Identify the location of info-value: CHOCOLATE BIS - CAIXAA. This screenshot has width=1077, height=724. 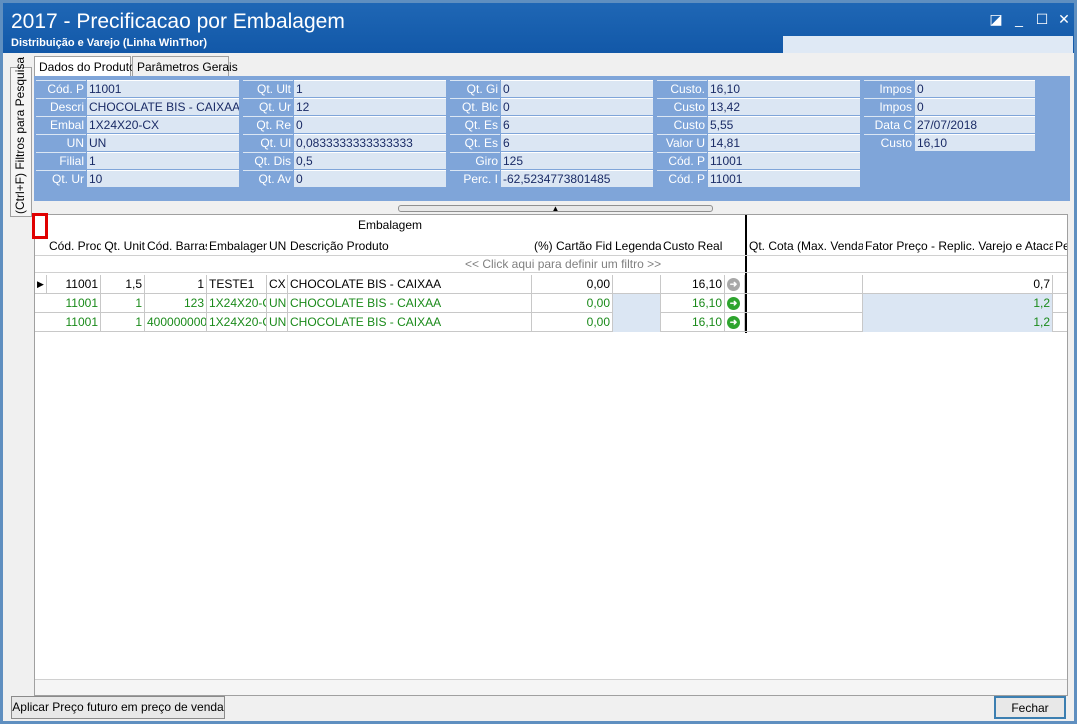
(163, 106).